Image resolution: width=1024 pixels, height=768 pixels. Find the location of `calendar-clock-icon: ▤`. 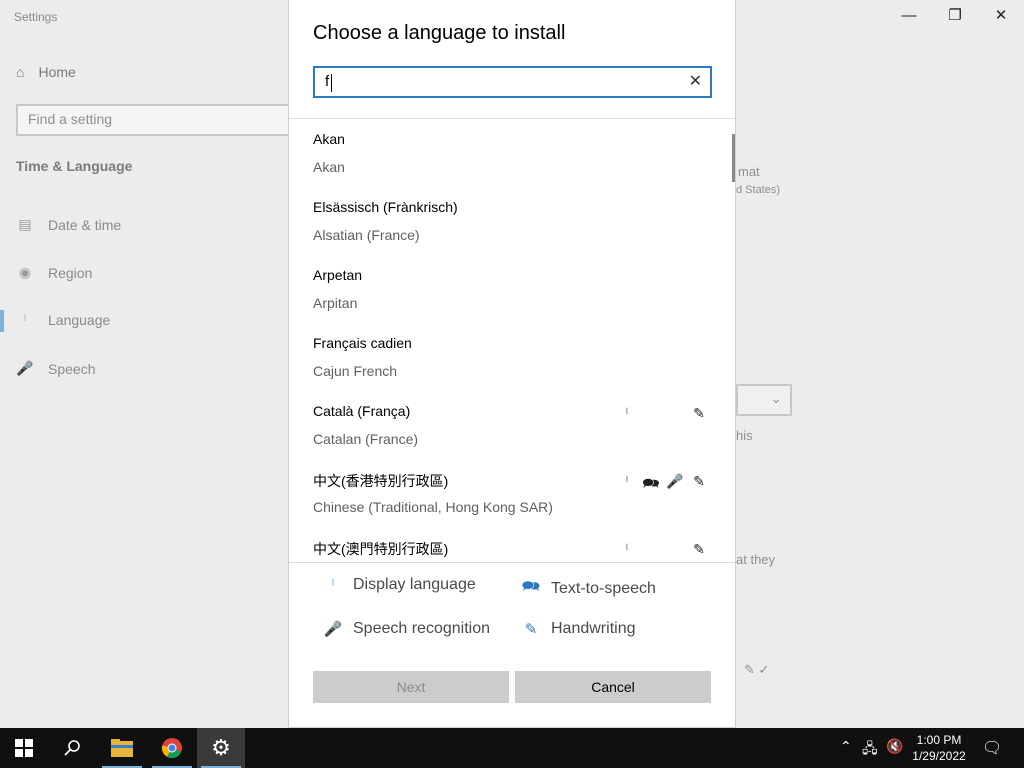

calendar-clock-icon: ▤ is located at coordinates (25, 224).